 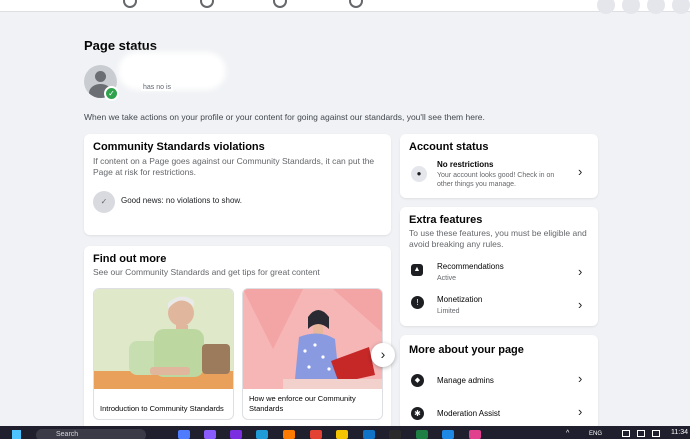 I want to click on moderation-assist-row: ✱ Moderation Assist ›, so click(x=499, y=415).